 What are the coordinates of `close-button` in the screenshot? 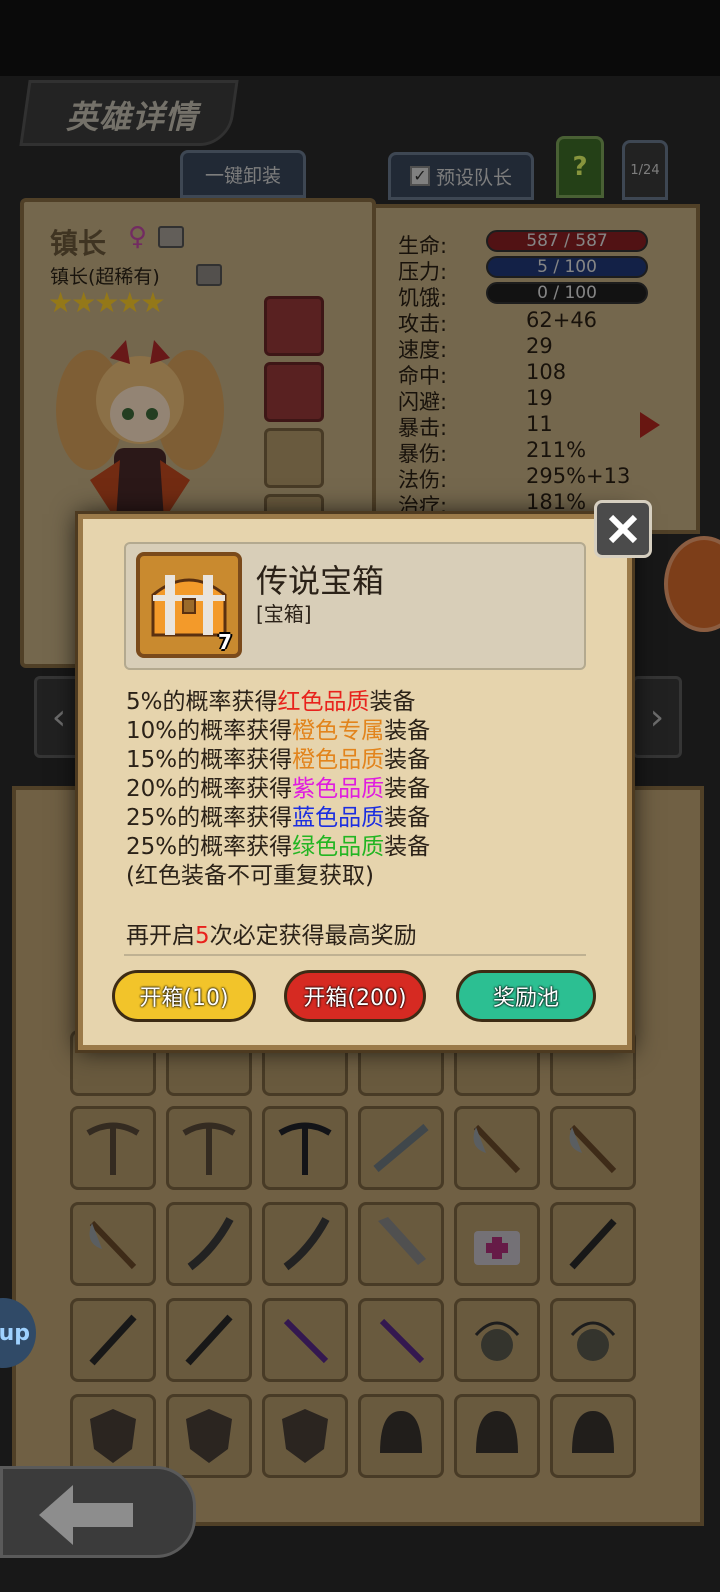 It's located at (623, 529).